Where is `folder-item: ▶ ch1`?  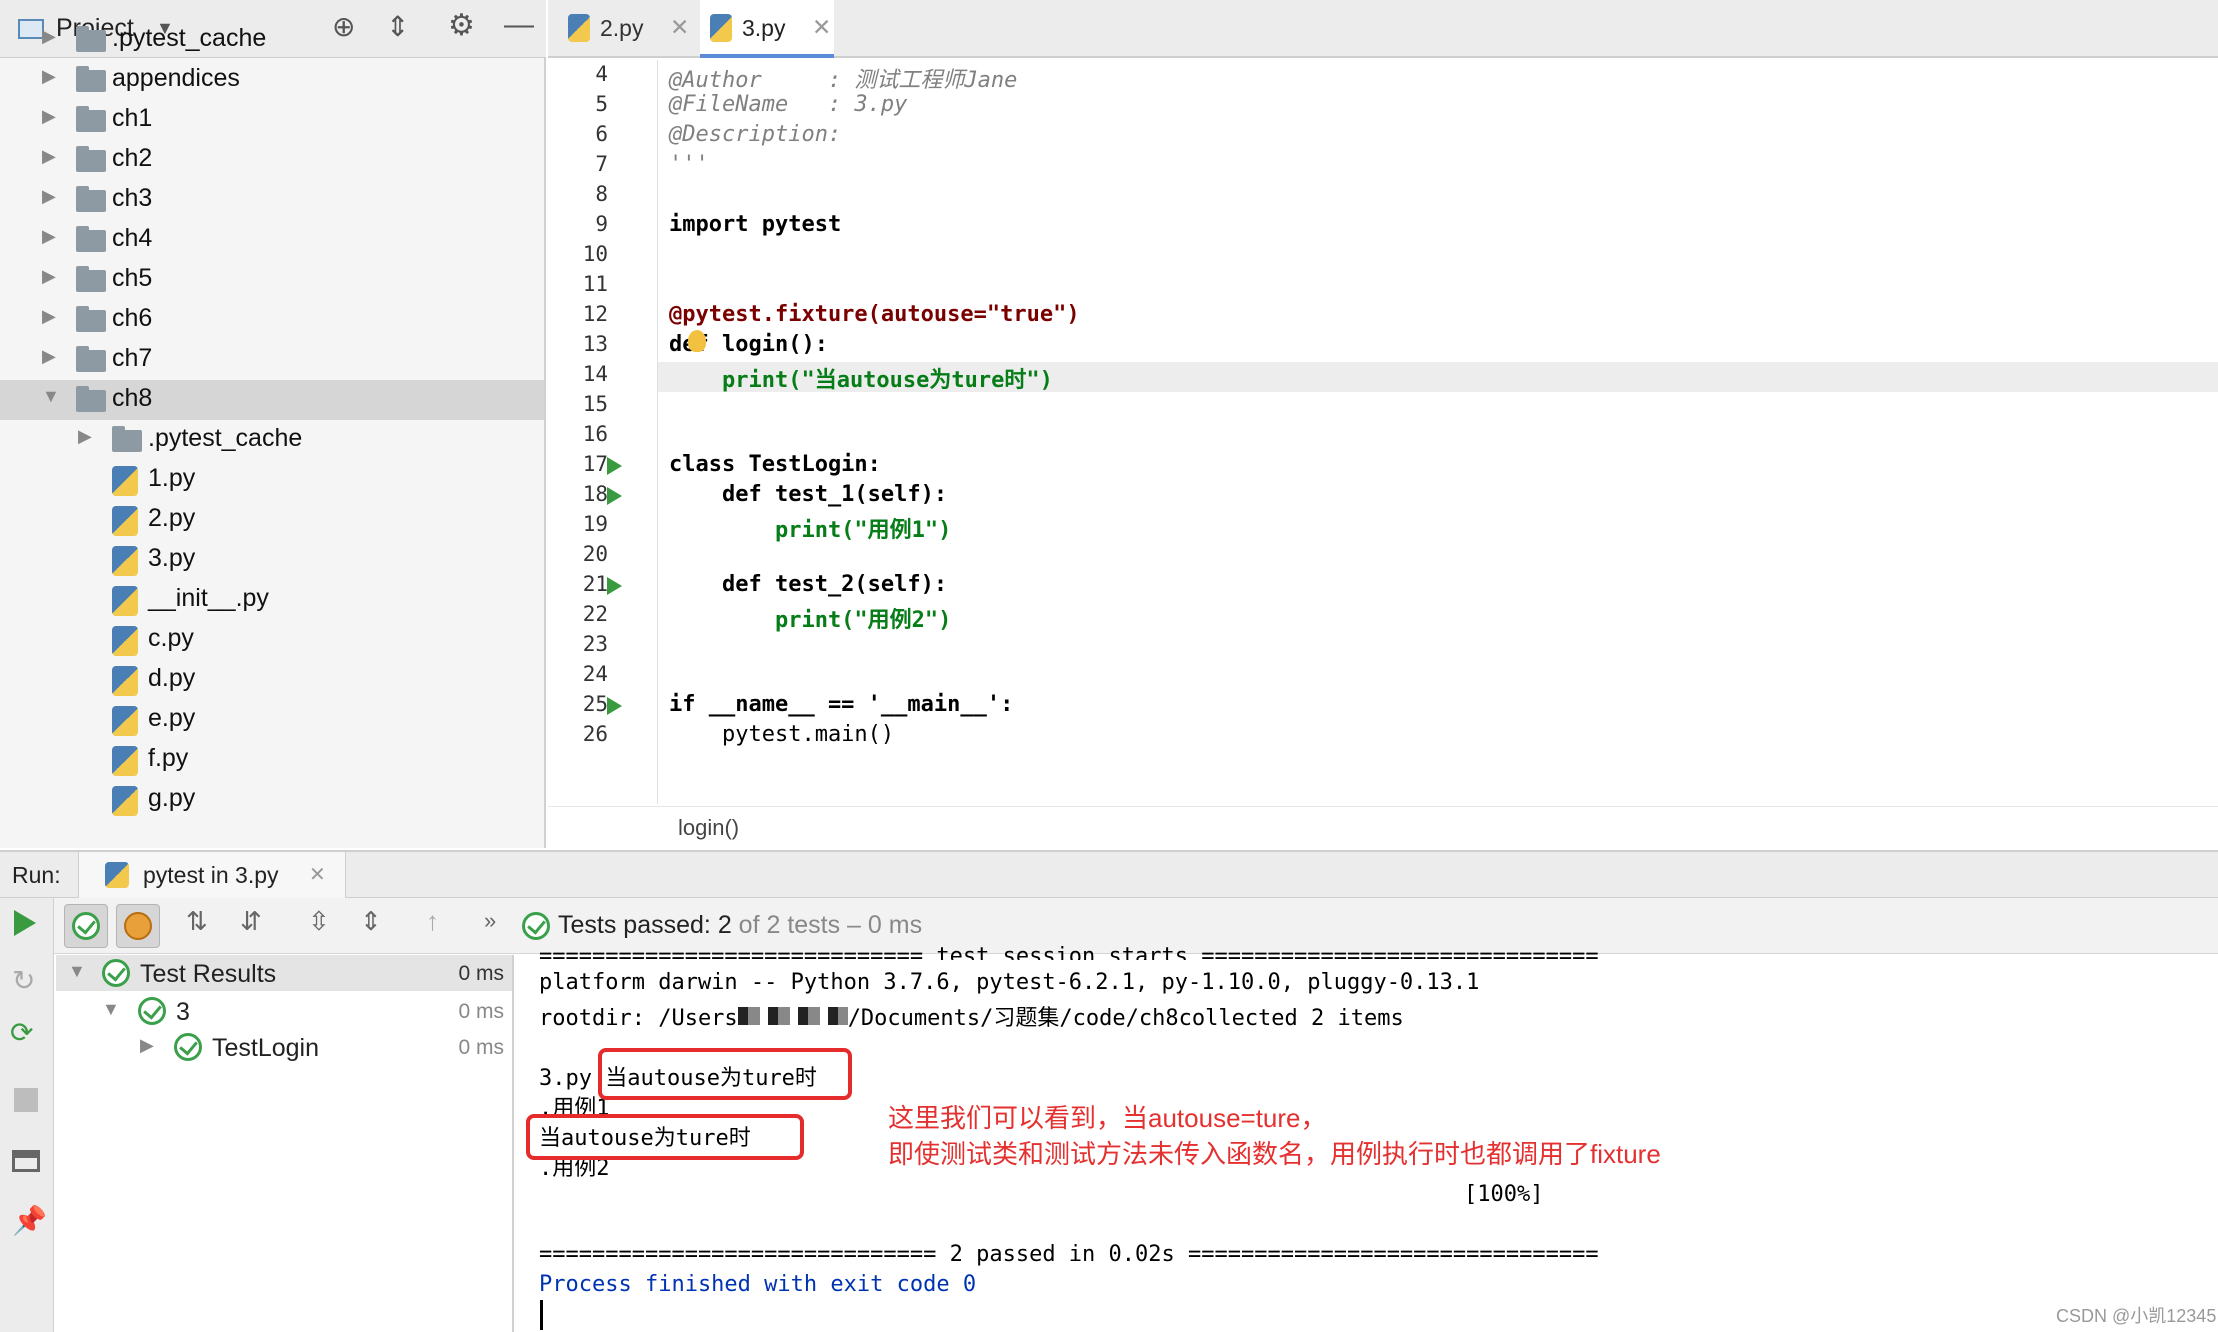 folder-item: ▶ ch1 is located at coordinates (272, 120).